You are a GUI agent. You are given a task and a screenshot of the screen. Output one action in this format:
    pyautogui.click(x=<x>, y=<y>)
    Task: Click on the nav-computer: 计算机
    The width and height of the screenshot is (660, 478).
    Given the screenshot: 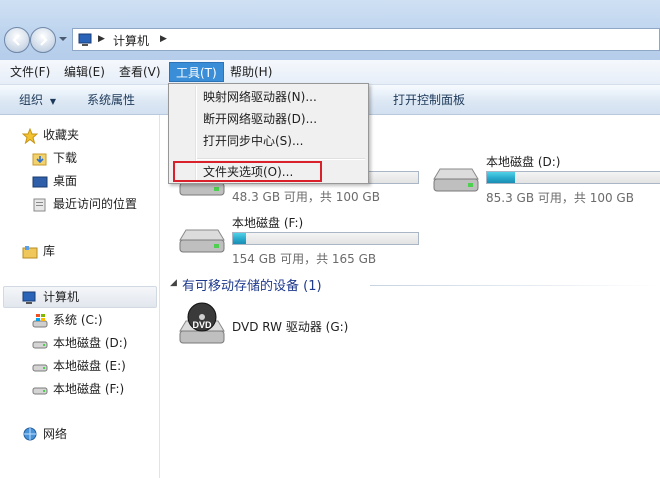 What is the action you would take?
    pyautogui.click(x=80, y=297)
    